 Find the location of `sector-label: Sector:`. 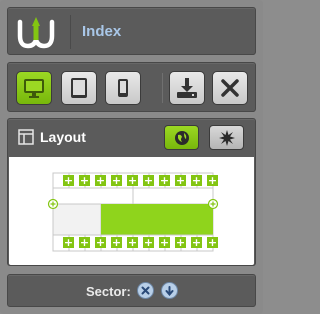

sector-label: Sector: is located at coordinates (108, 291).